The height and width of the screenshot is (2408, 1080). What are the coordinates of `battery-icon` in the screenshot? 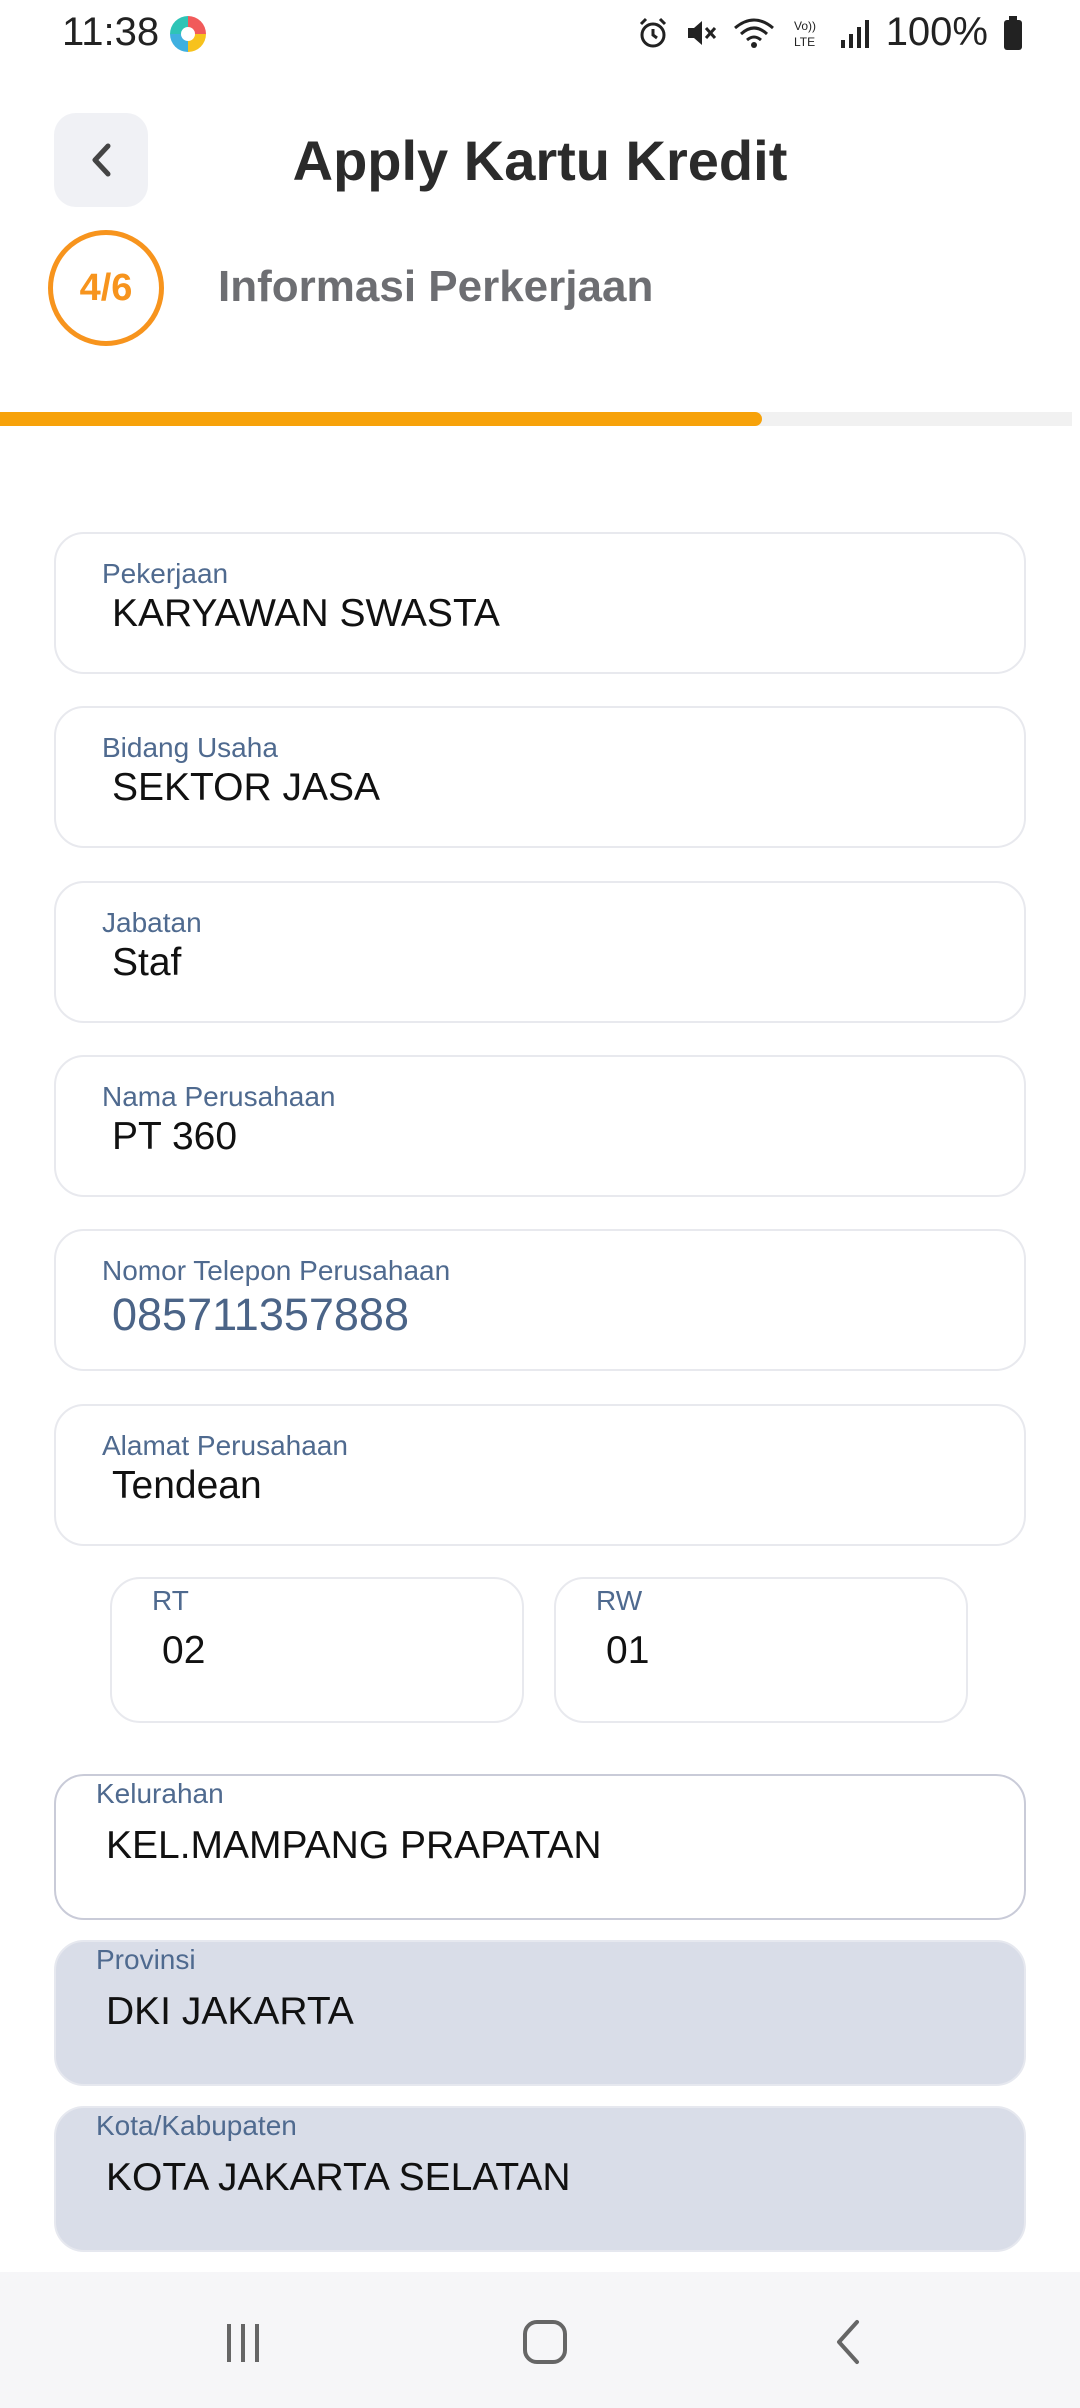 It's located at (1013, 32).